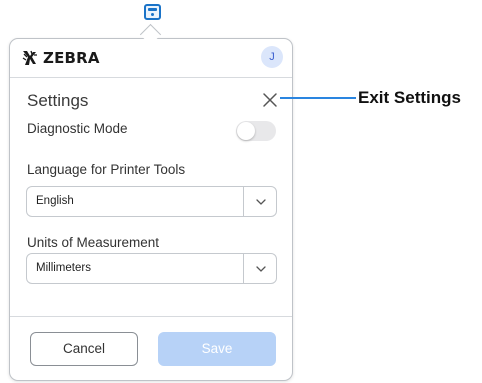 The width and height of the screenshot is (482, 383). What do you see at coordinates (106, 169) in the screenshot?
I see `language-label: Language for Printer Tools` at bounding box center [106, 169].